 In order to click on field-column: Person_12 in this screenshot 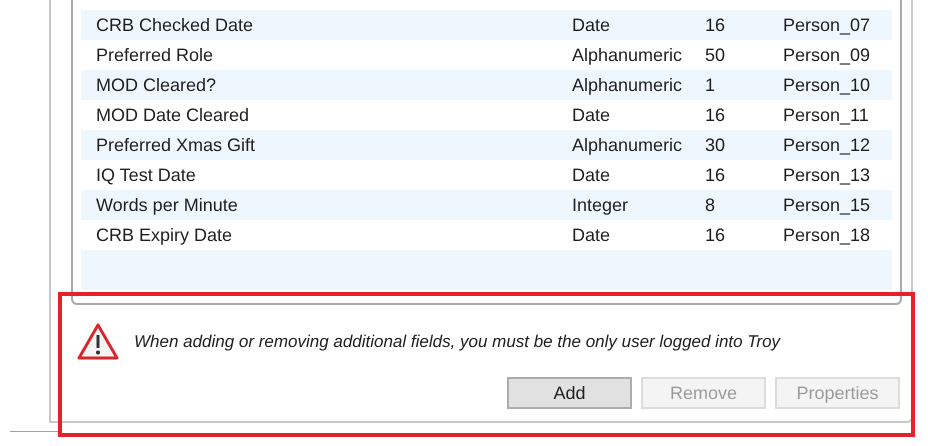, I will do `click(826, 145)`.